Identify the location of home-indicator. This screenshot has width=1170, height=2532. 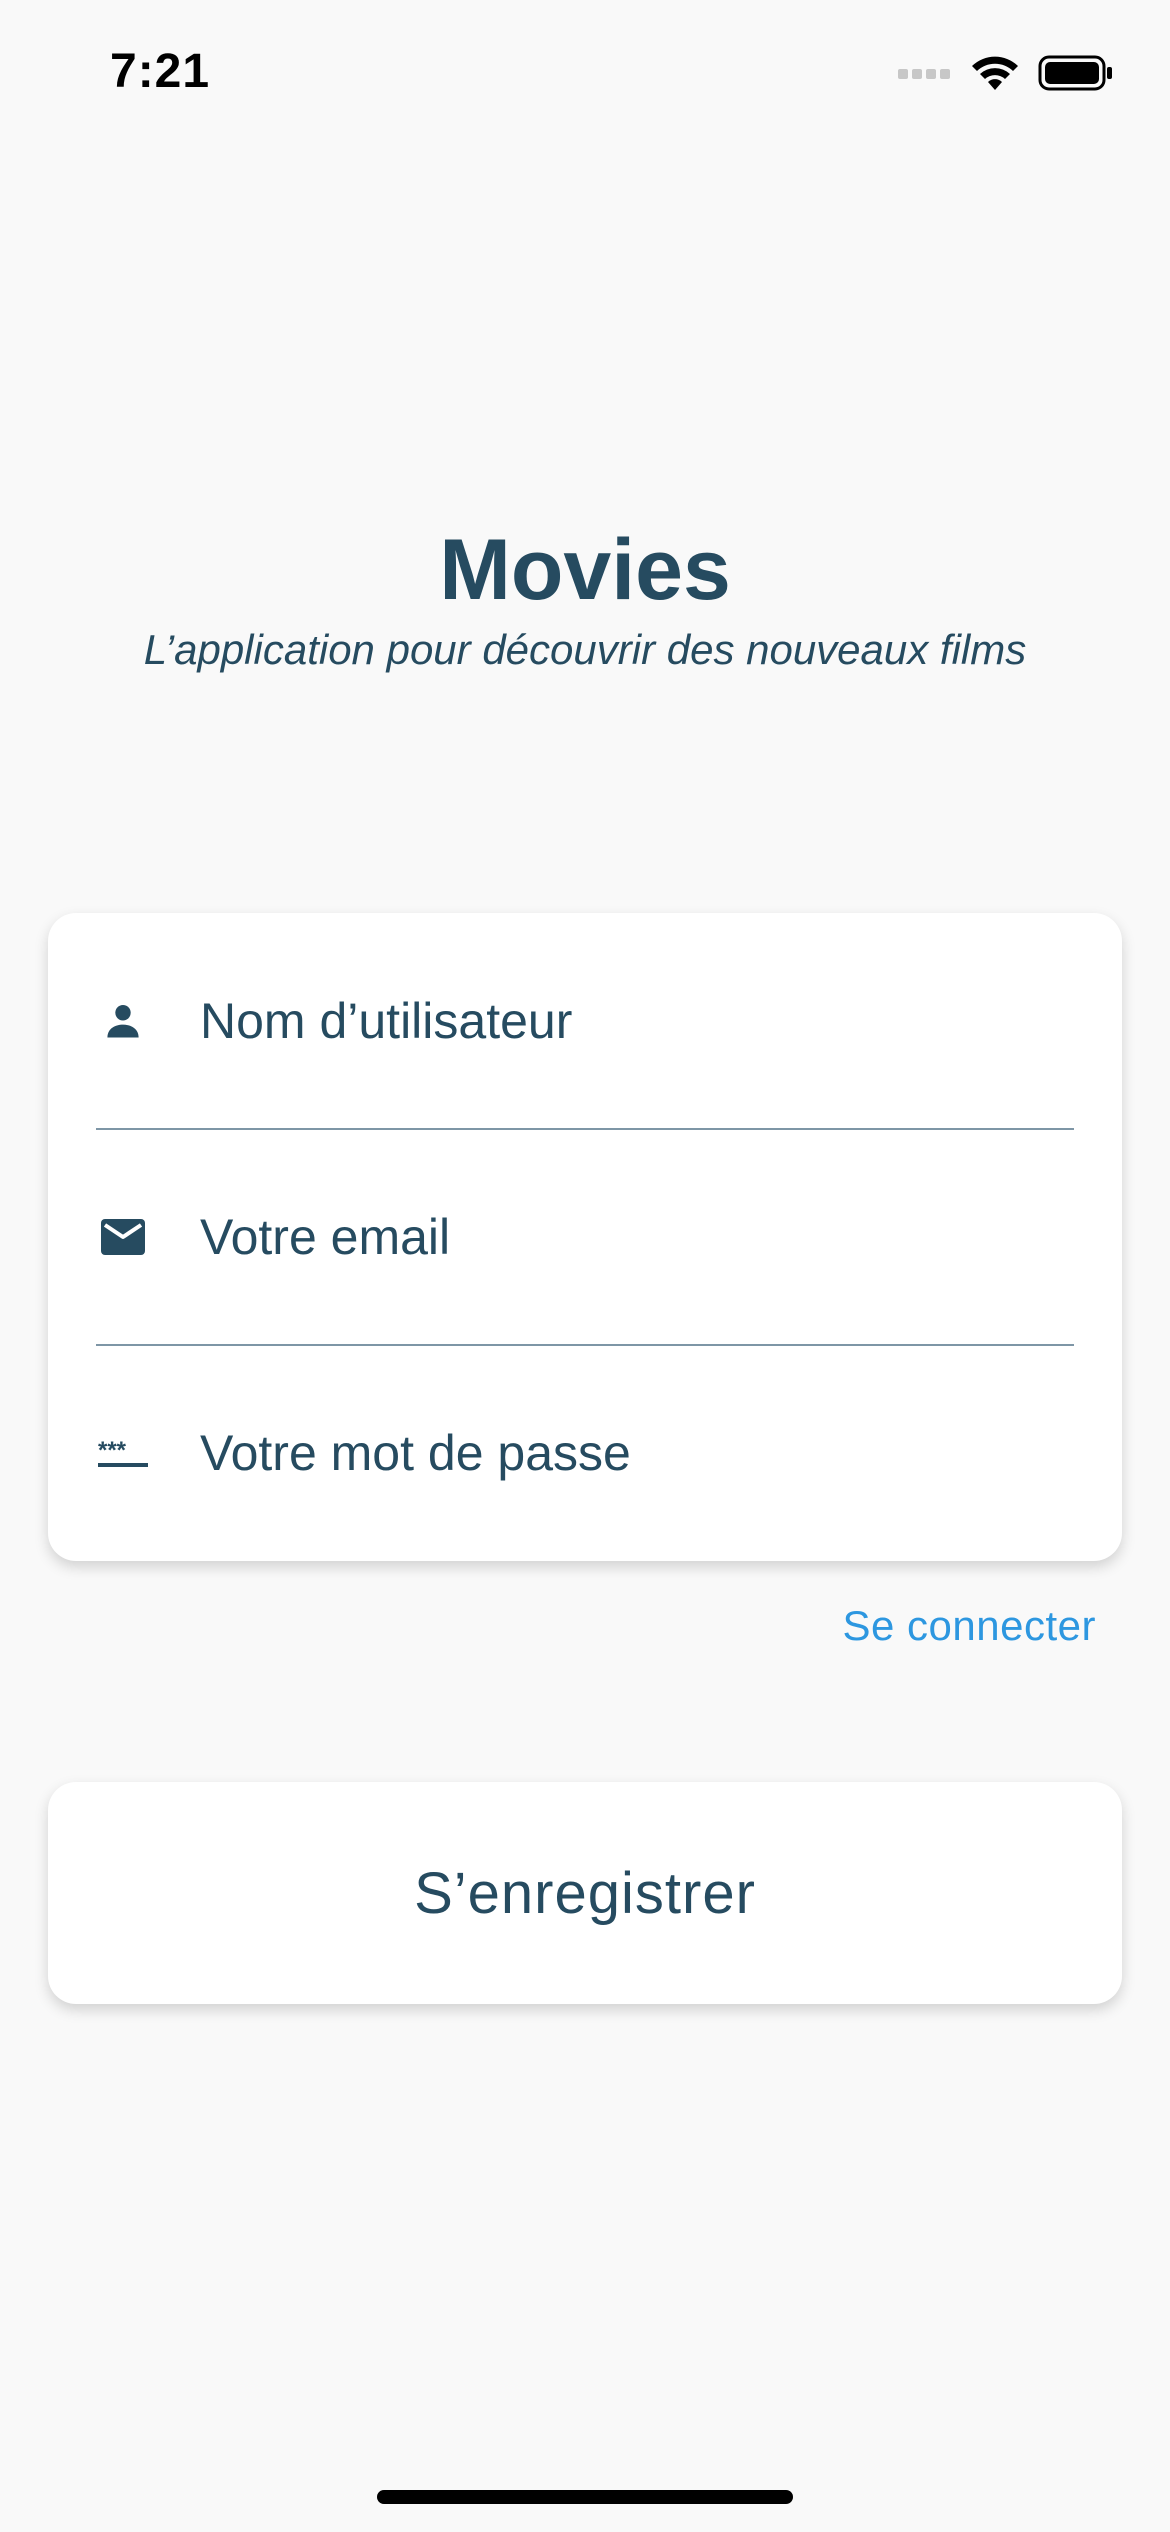
(585, 2497).